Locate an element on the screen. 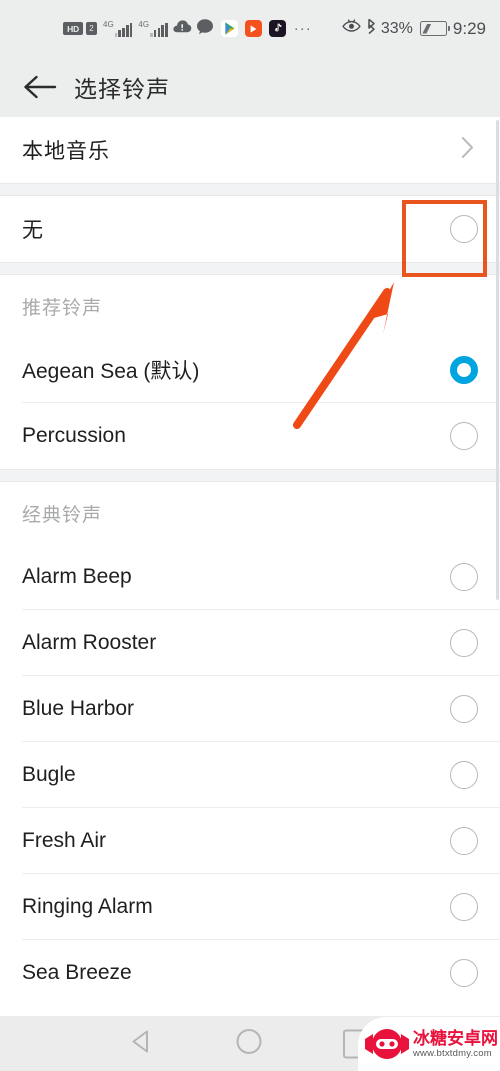 The image size is (500, 1071). list-item-bugle: Bugle is located at coordinates (250, 775).